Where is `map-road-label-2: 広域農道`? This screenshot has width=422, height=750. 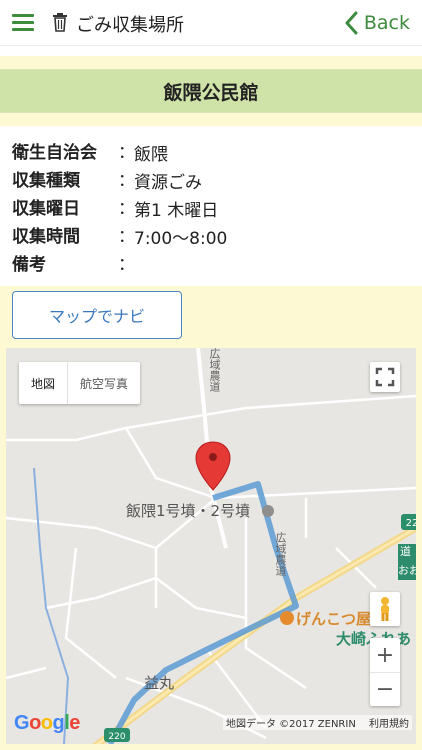
map-road-label-2: 広域農道 is located at coordinates (280, 554).